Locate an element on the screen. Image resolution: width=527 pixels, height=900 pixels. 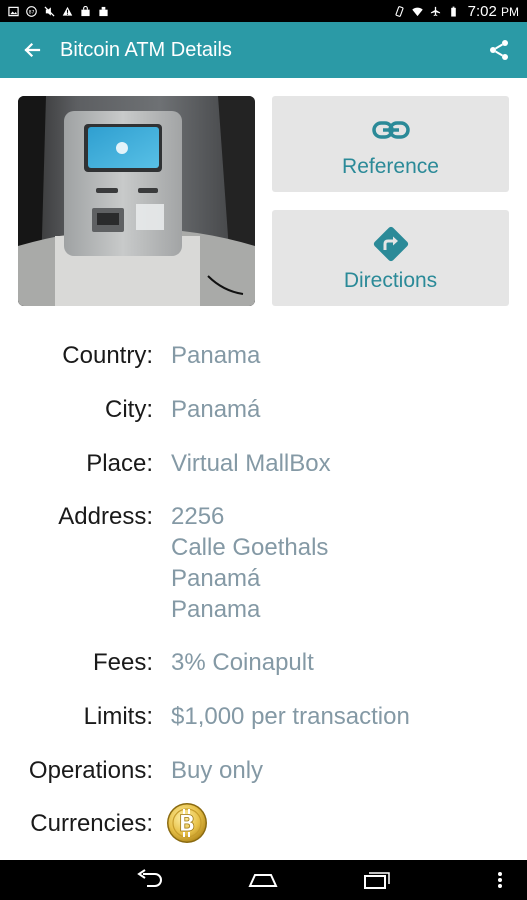
country-label: Country: is located at coordinates (107, 355).